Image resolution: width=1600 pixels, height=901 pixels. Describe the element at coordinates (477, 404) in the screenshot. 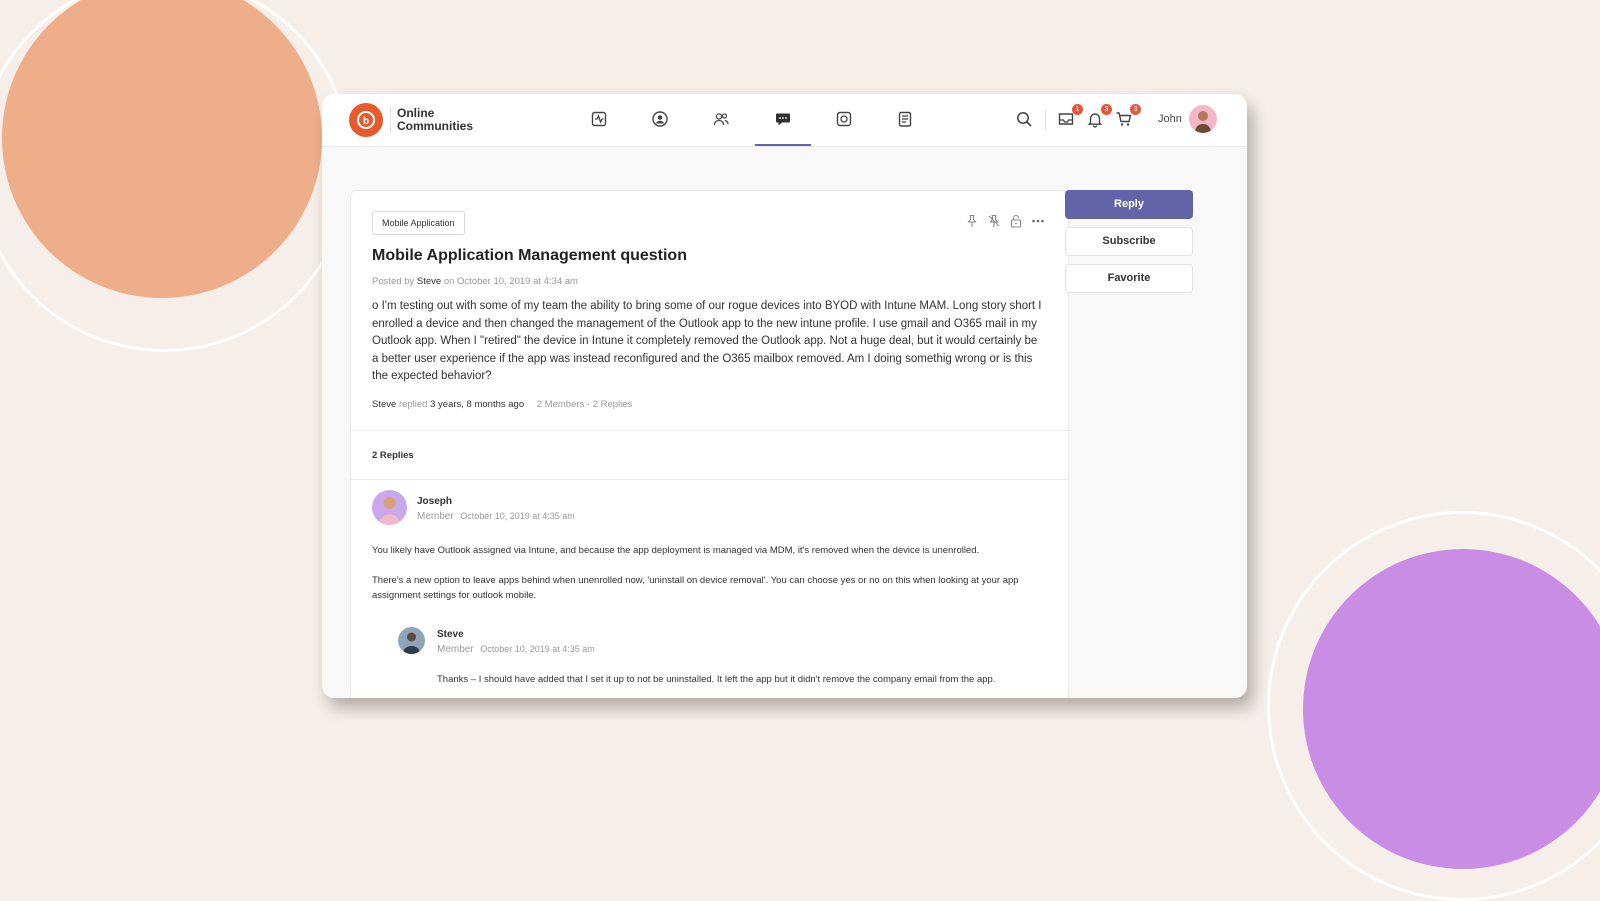

I see `activity-time: 3 years, 8 months ago` at that location.